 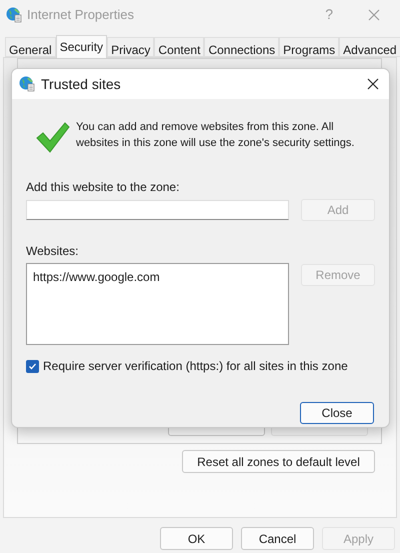 I want to click on websites-label: Websites:, so click(x=53, y=251).